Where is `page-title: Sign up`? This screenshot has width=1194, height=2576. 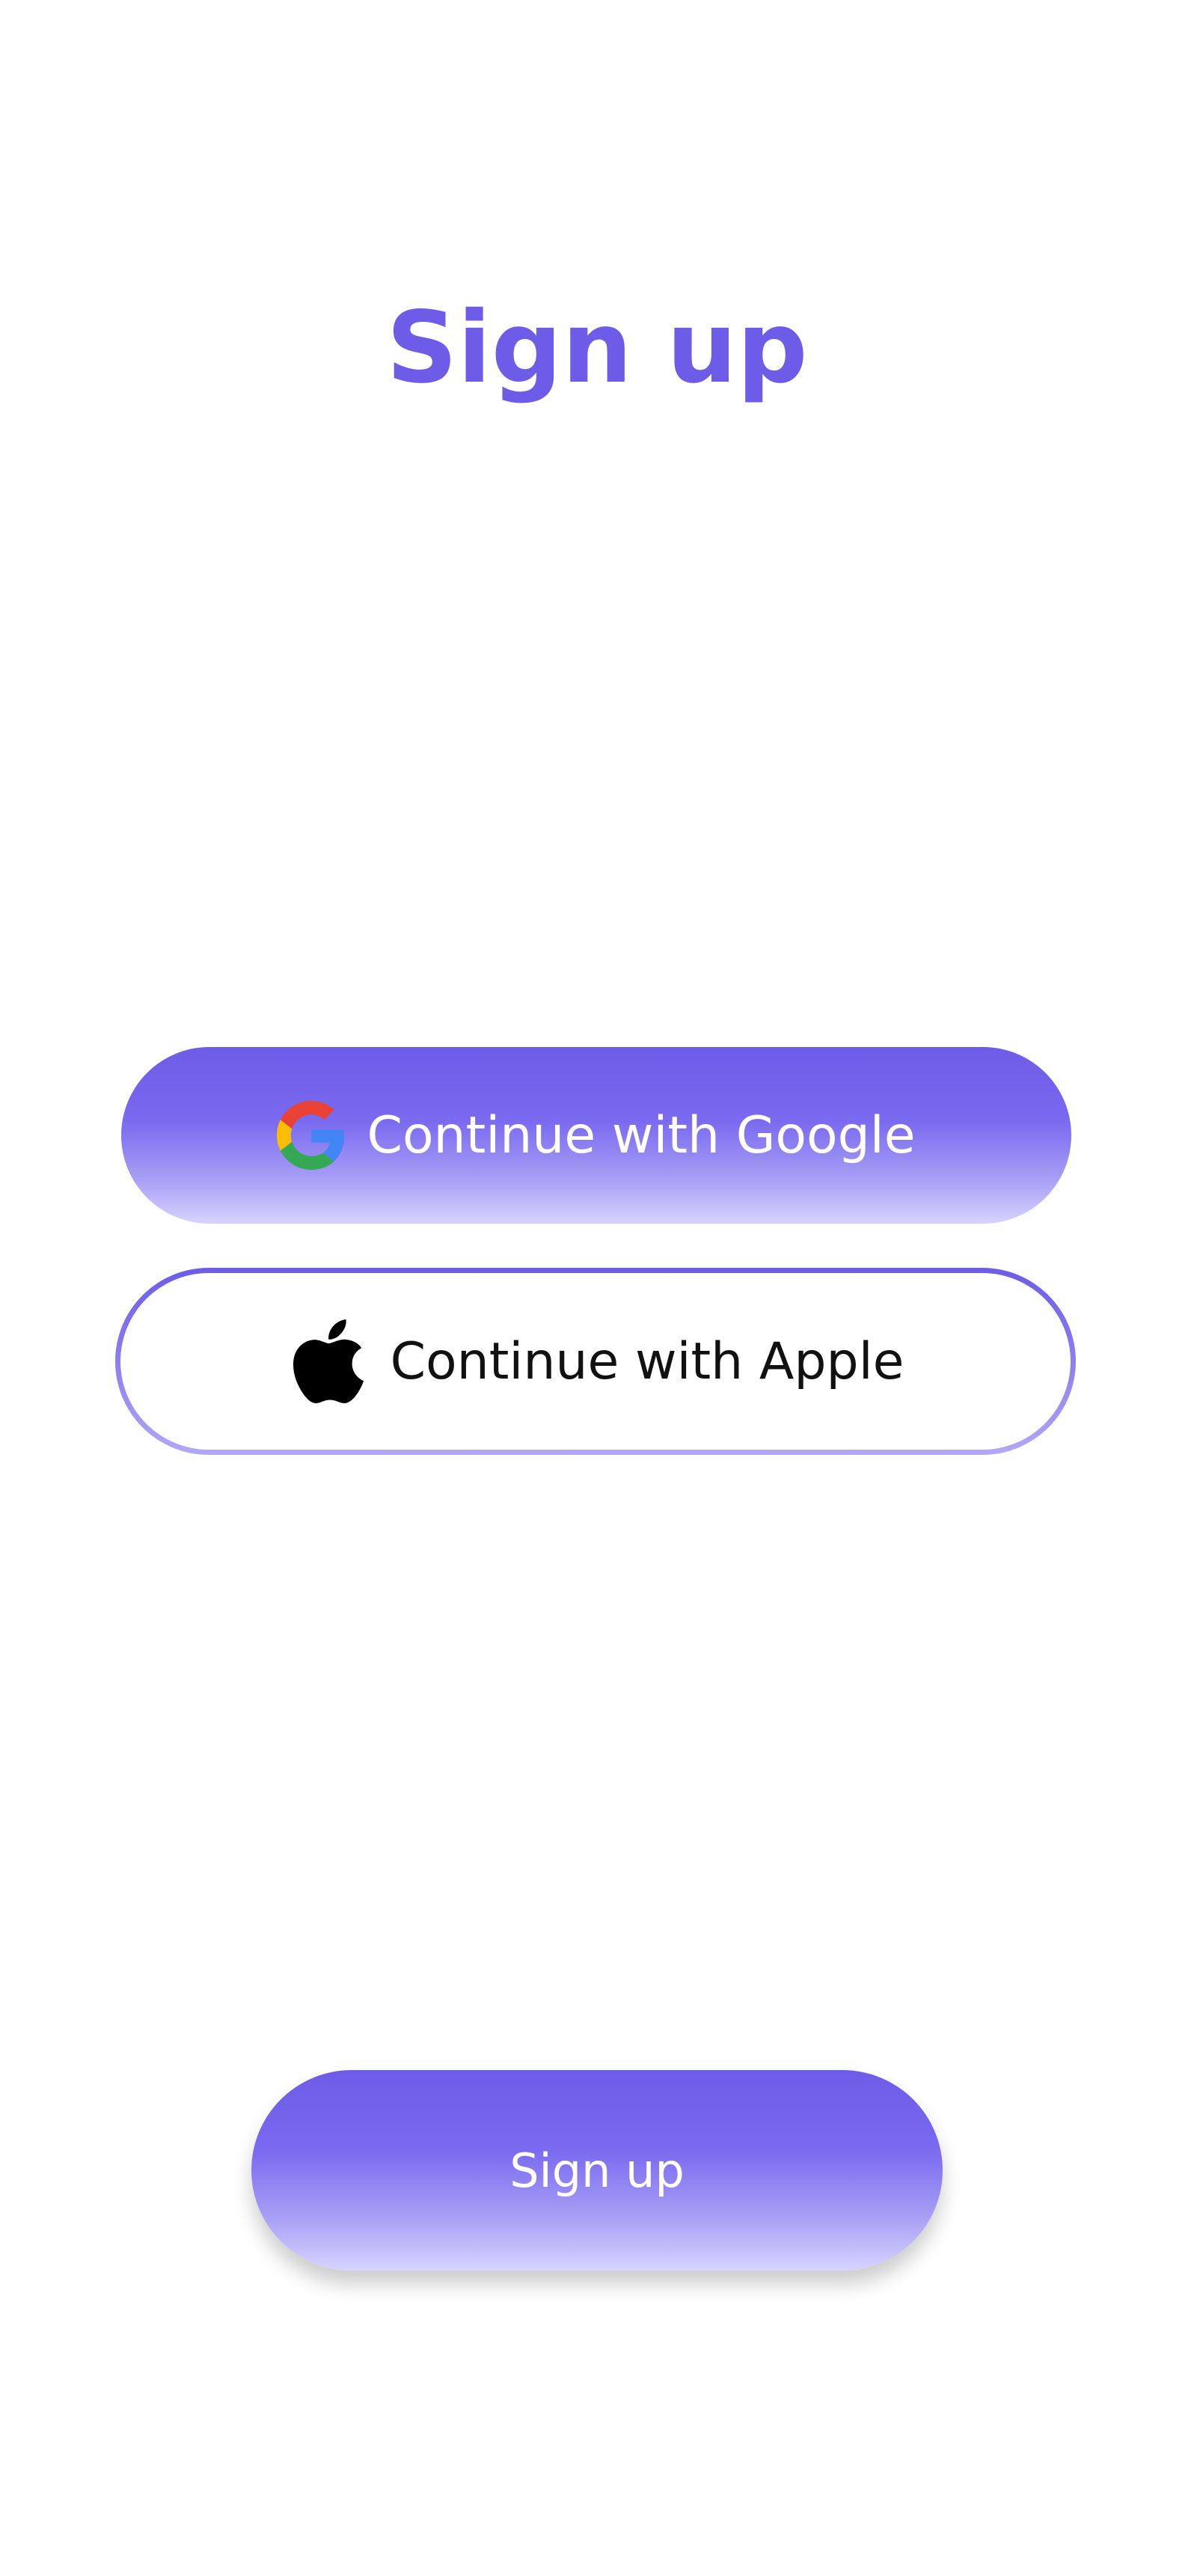 page-title: Sign up is located at coordinates (597, 348).